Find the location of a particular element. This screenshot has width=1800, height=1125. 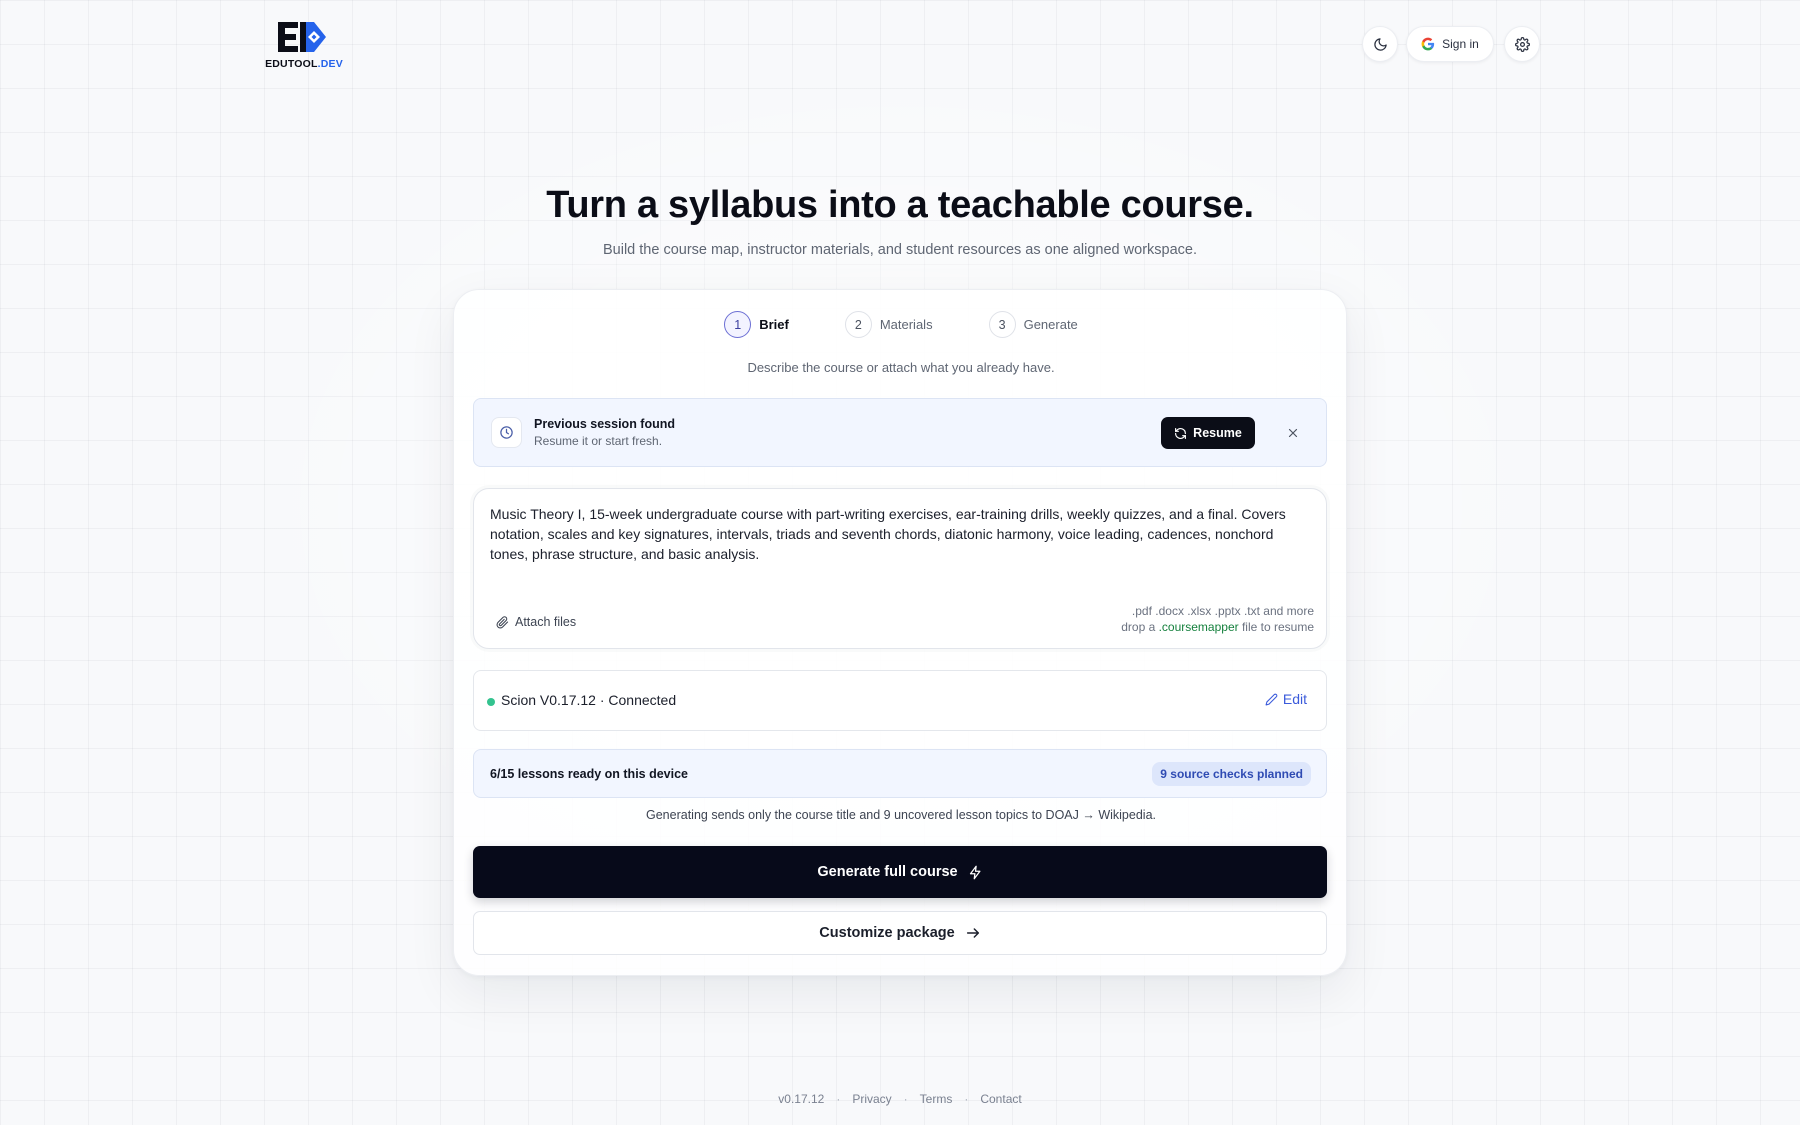

page-title: Turn a syllabus into a teachable course. is located at coordinates (900, 205).